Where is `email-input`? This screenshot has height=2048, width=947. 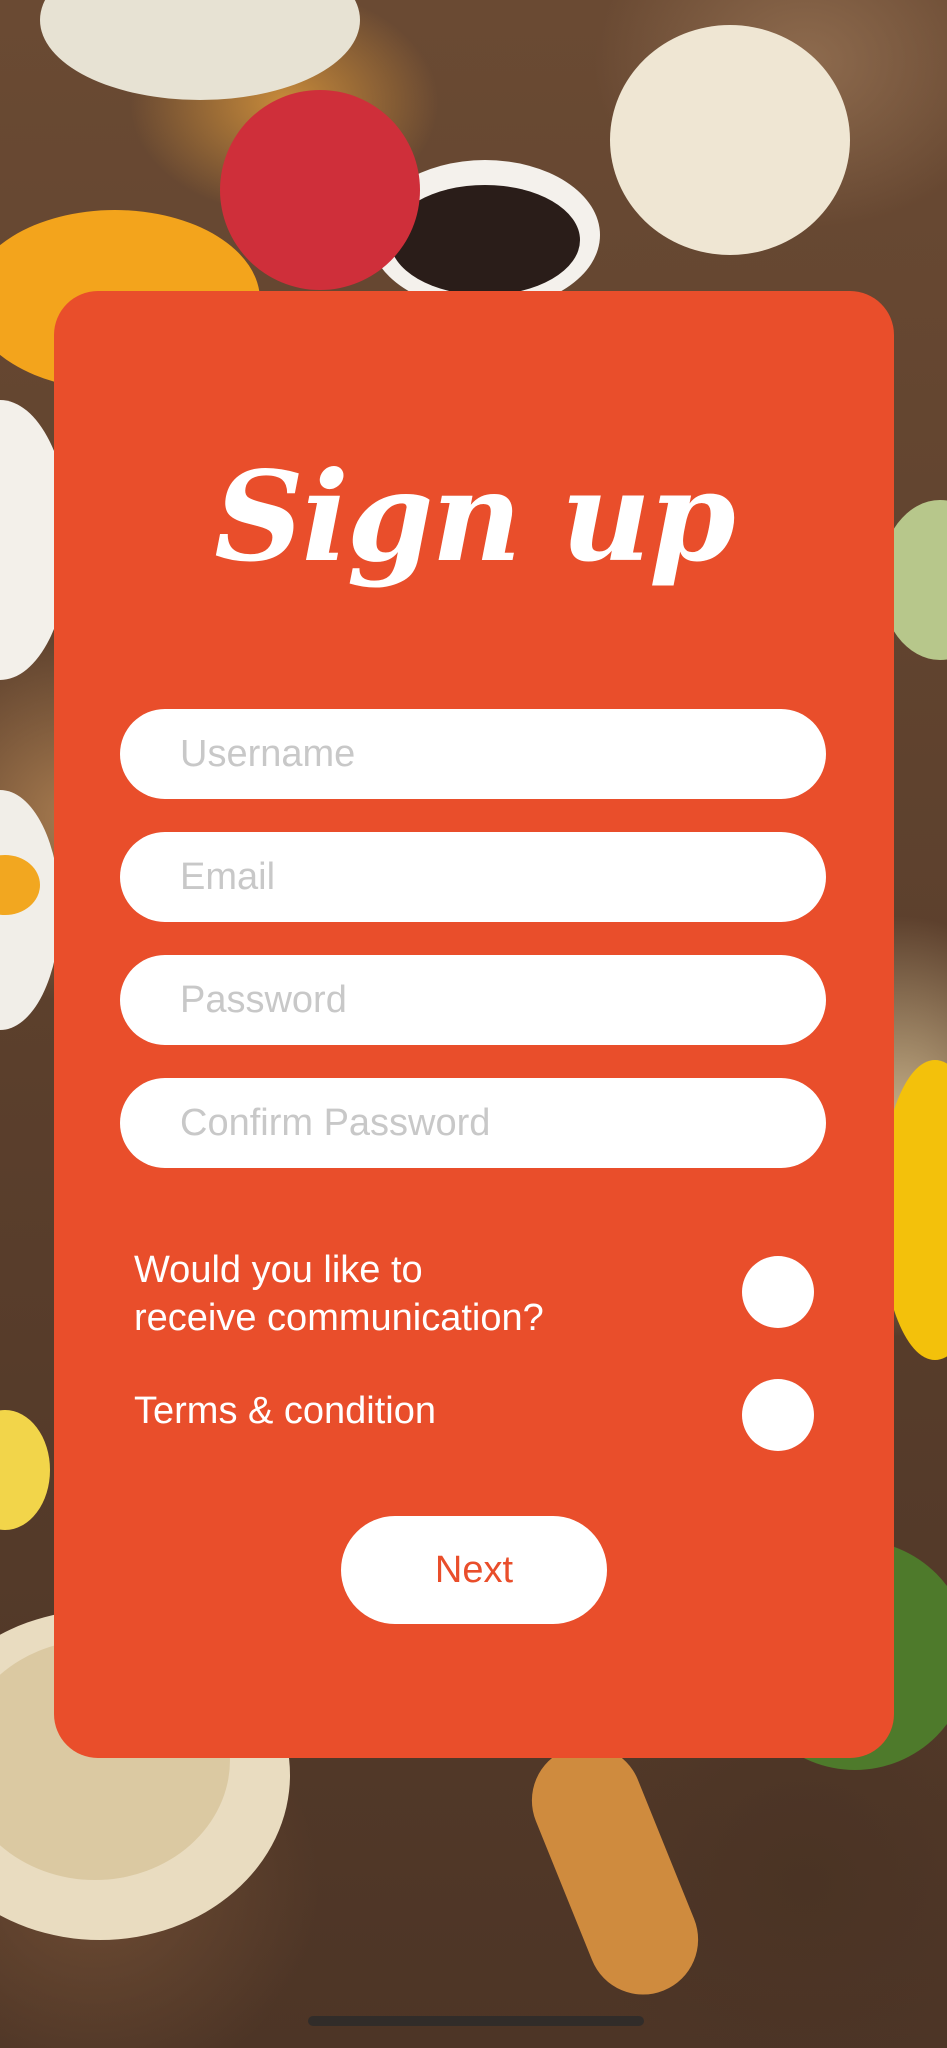 email-input is located at coordinates (473, 877).